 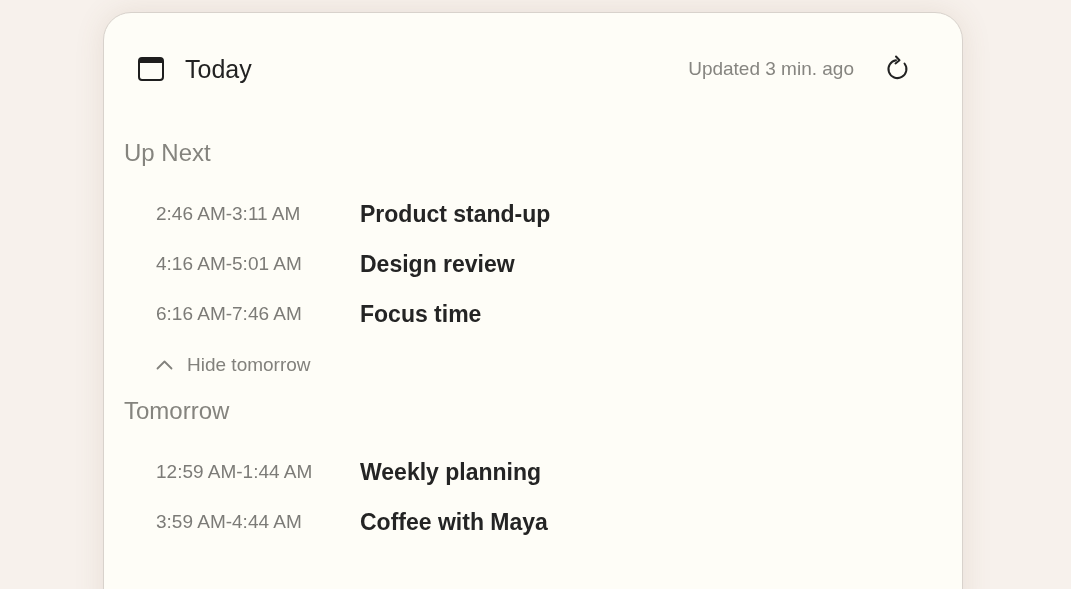 What do you see at coordinates (151, 69) in the screenshot?
I see `calendar-icon` at bounding box center [151, 69].